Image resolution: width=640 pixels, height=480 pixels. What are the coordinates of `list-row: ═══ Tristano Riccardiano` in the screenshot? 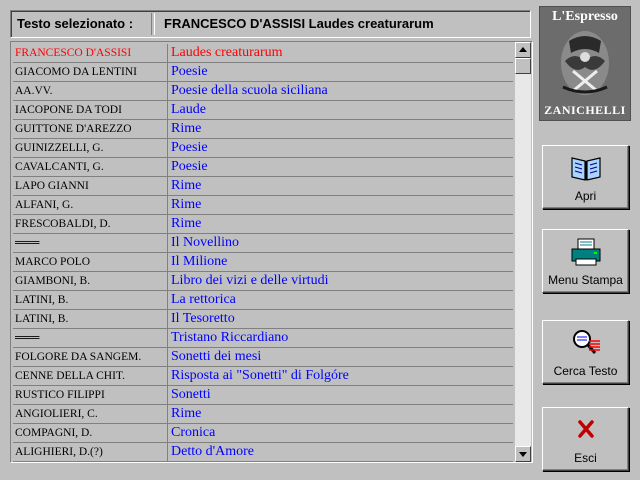 It's located at (263, 338).